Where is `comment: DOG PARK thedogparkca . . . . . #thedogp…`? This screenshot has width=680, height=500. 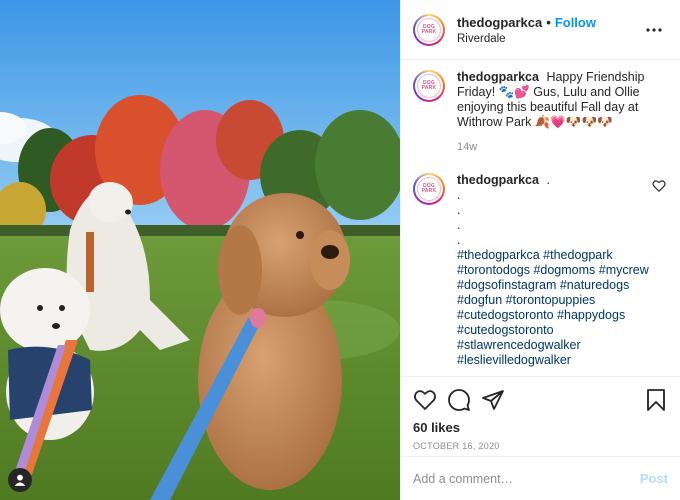
comment: DOG PARK thedogparkca . . . . . #thedogp… is located at coordinates (539, 270).